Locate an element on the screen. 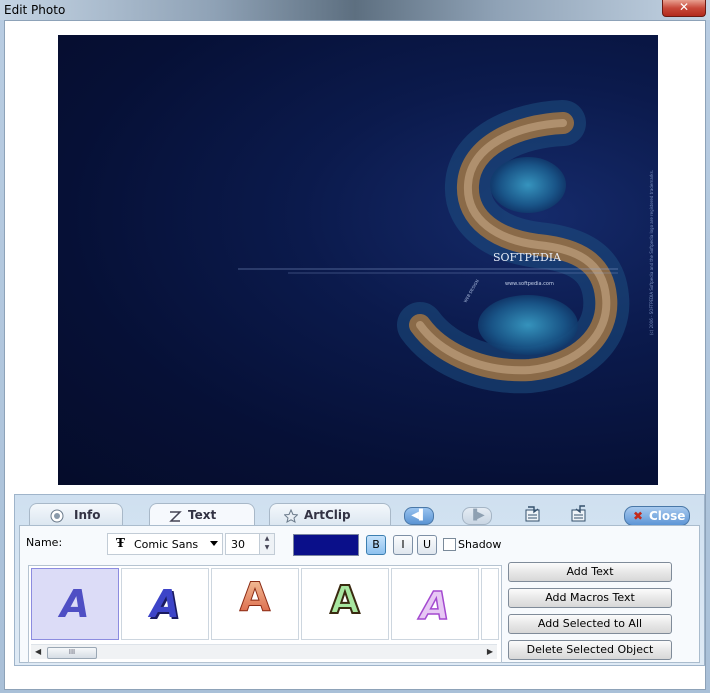  bold-button: B is located at coordinates (376, 545).